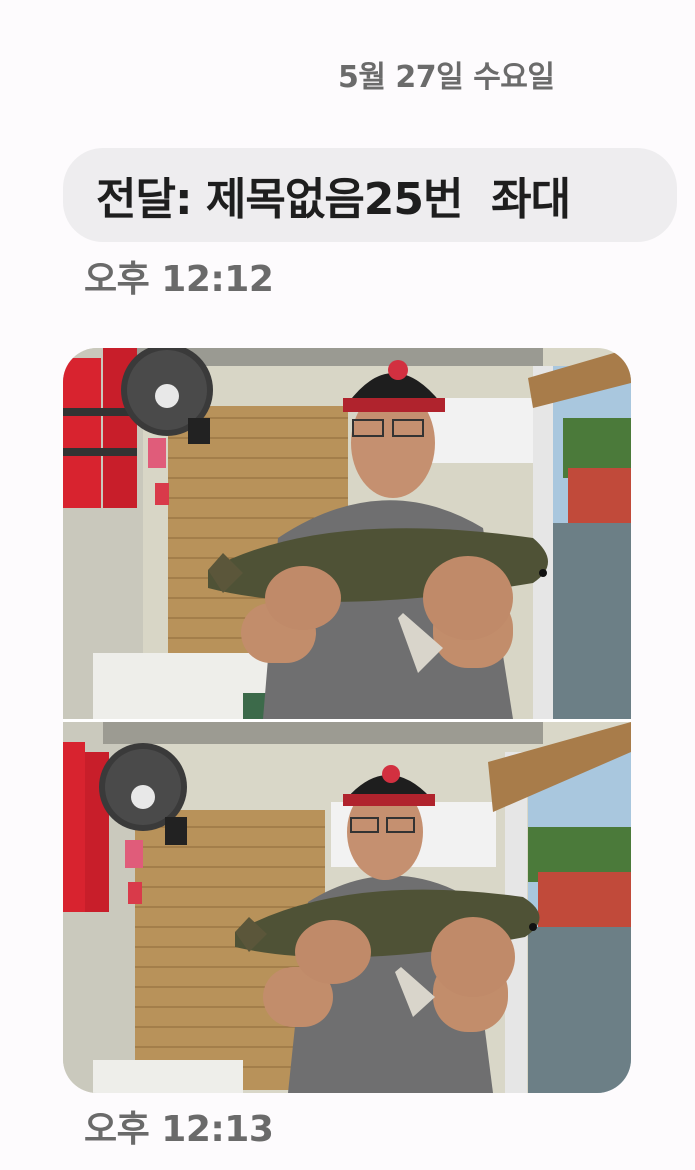 Image resolution: width=695 pixels, height=1170 pixels. What do you see at coordinates (446, 77) in the screenshot?
I see `date-header: 5월 27일 수요일` at bounding box center [446, 77].